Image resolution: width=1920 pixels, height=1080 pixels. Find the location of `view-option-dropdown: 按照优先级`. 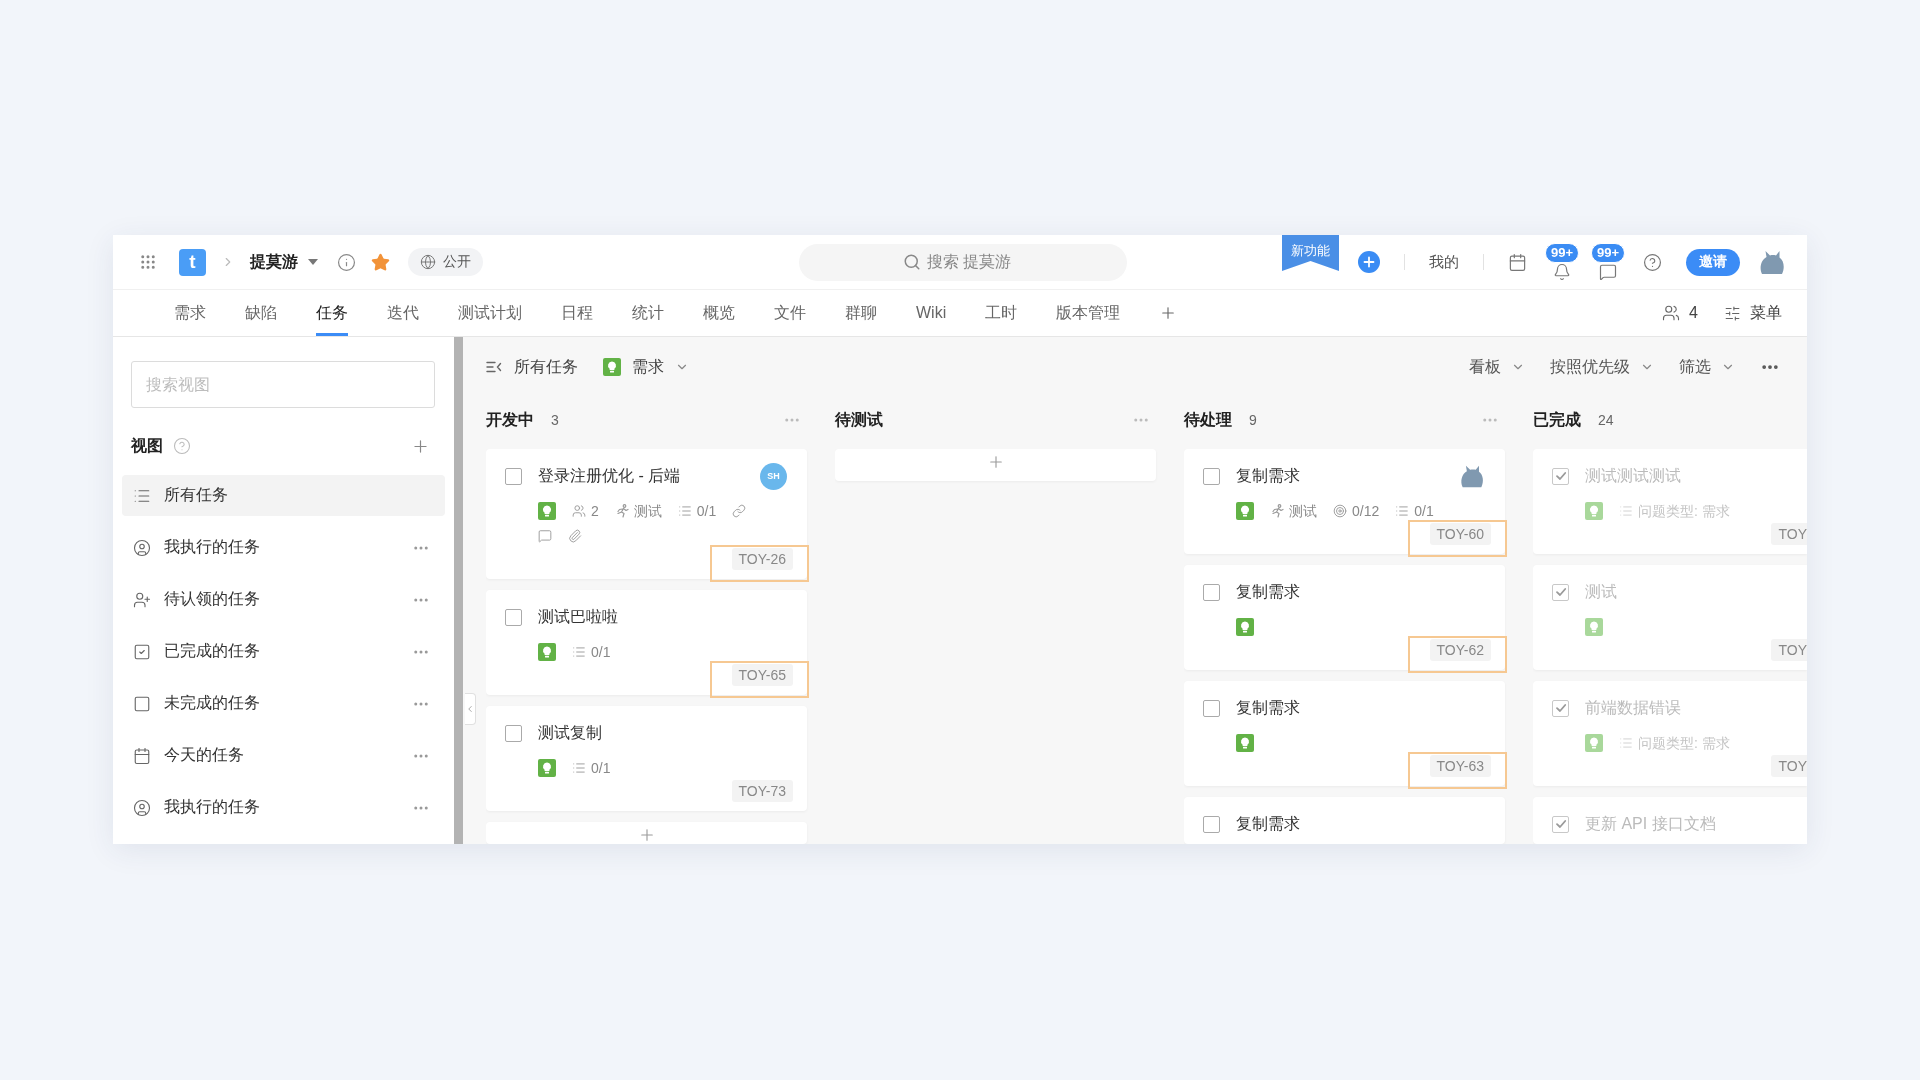

view-option-dropdown: 按照优先级 is located at coordinates (1602, 367).